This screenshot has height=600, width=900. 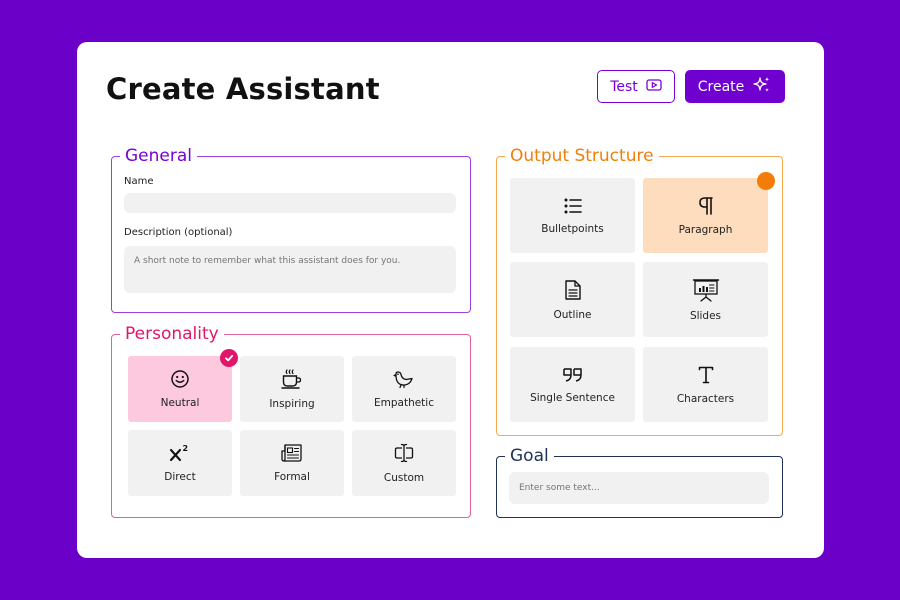 What do you see at coordinates (573, 206) in the screenshot?
I see `bullet-list-icon` at bounding box center [573, 206].